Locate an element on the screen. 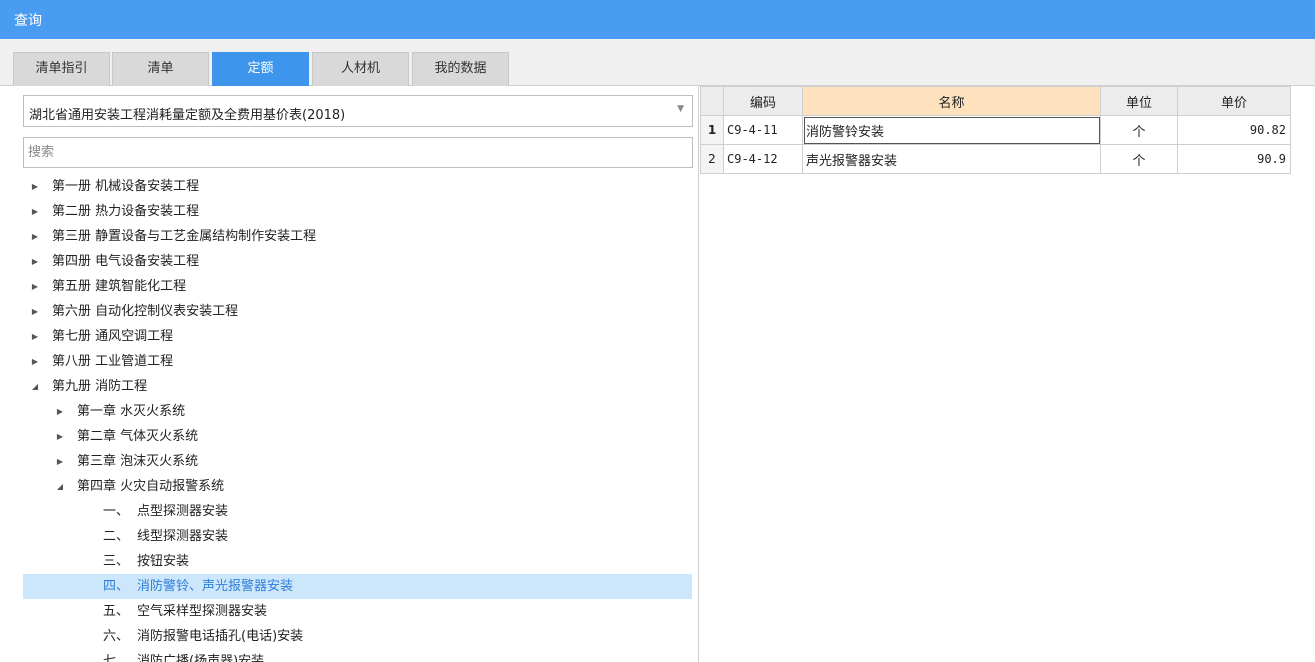 The height and width of the screenshot is (662, 1315). tree-node-volume-9: ◢ 第九册 消防工程 is located at coordinates (357, 386).